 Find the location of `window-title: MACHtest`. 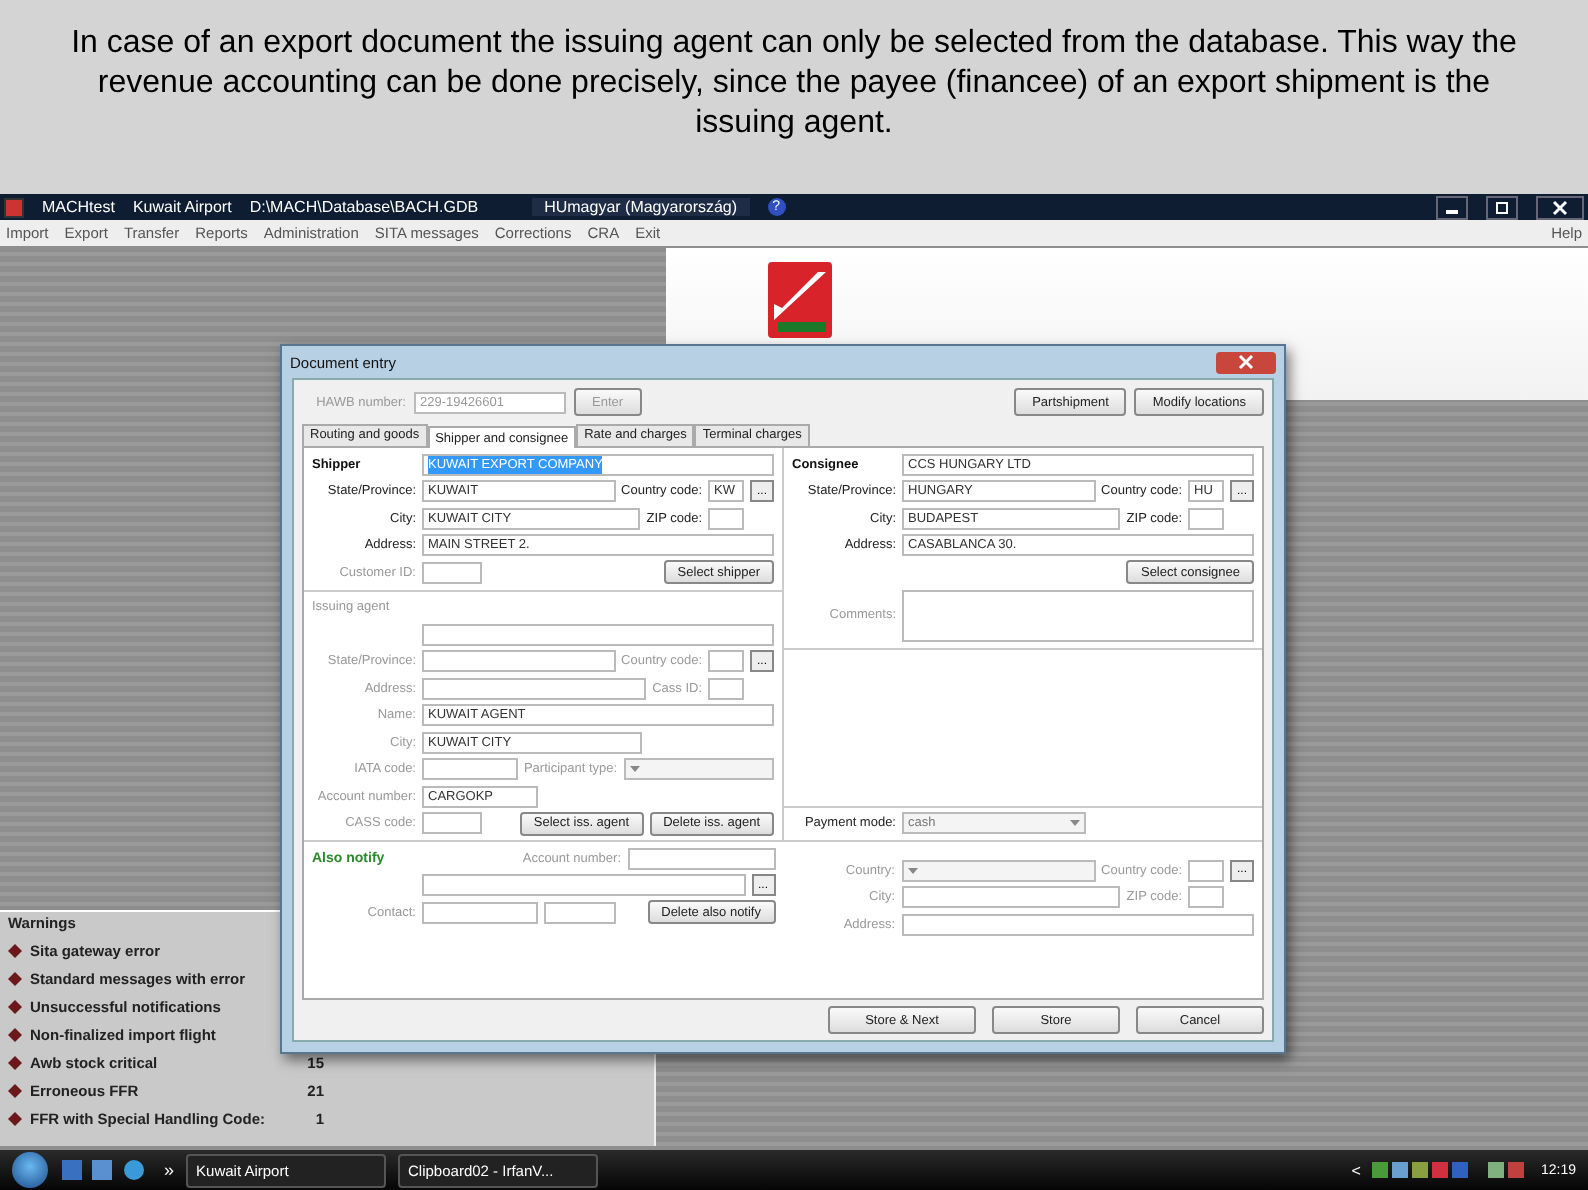

window-title: MACHtest is located at coordinates (78, 207).